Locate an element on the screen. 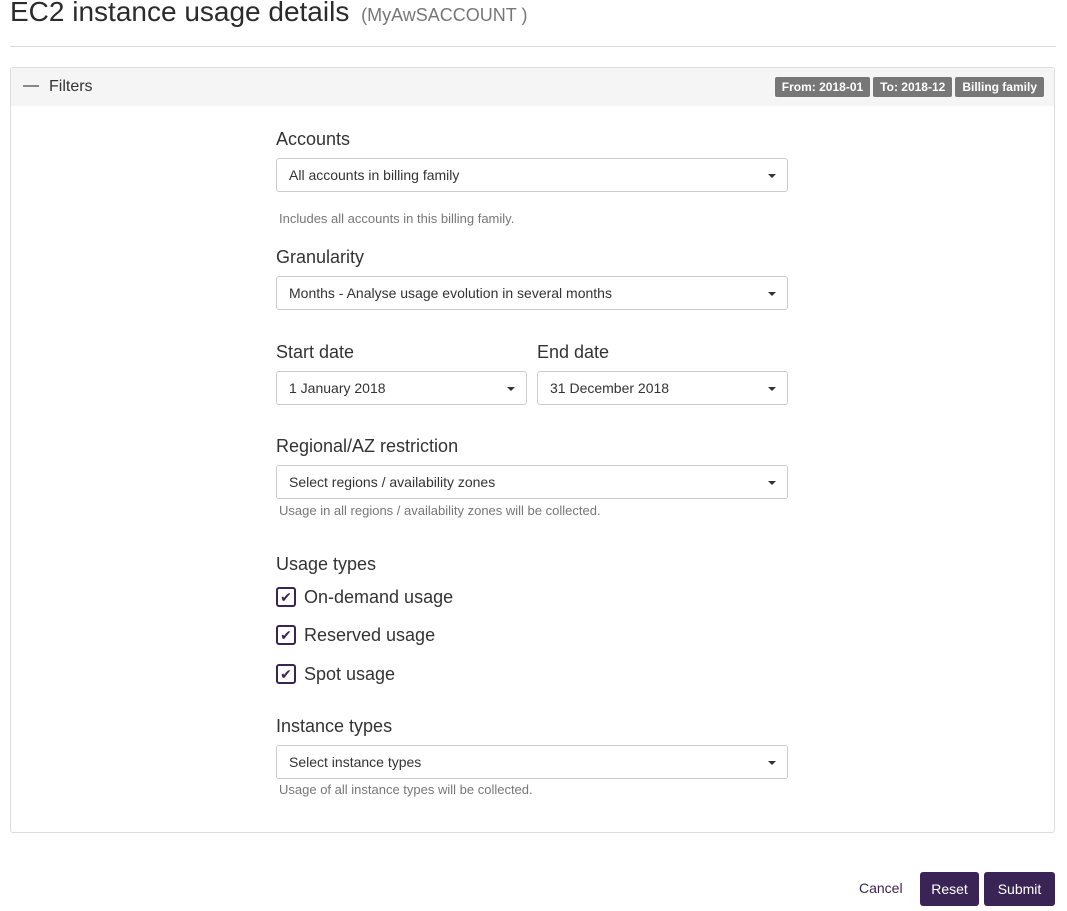 The width and height of the screenshot is (1067, 911). granularity-label: Granularity is located at coordinates (320, 257).